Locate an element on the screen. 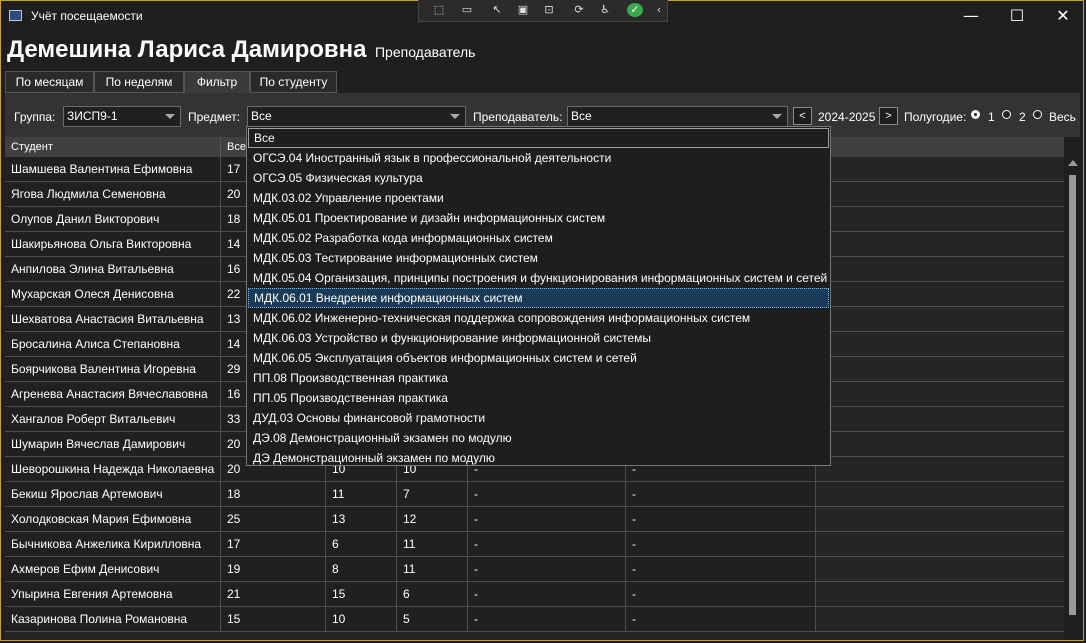 The image size is (1086, 643). subject-option: Все is located at coordinates (538, 138).